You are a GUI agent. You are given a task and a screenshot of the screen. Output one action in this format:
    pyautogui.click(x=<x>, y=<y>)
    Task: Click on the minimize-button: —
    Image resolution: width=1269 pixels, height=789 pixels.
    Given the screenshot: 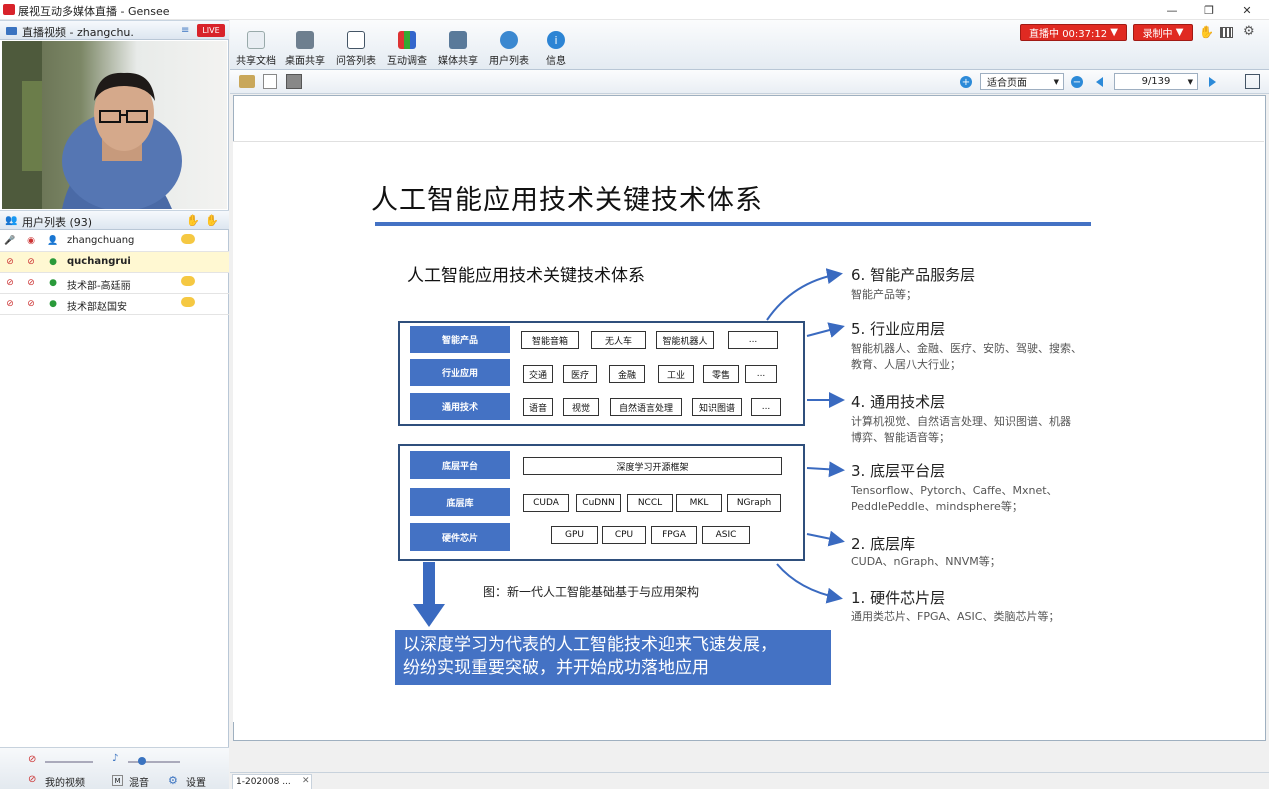 What is the action you would take?
    pyautogui.click(x=1172, y=10)
    